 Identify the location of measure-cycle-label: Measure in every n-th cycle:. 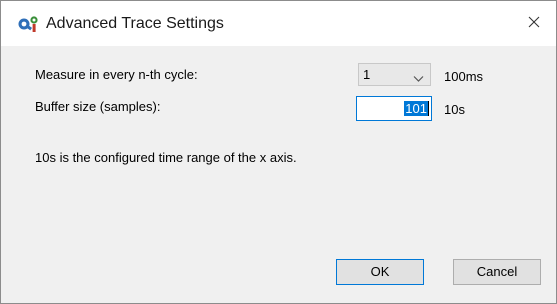
(116, 74).